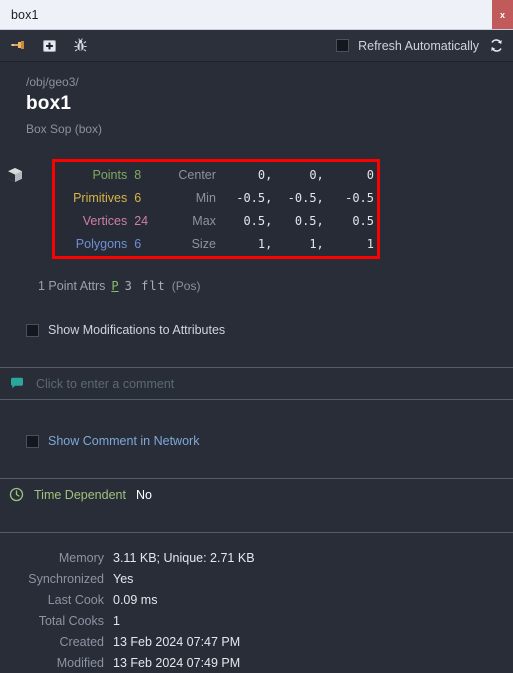 The image size is (513, 673). I want to click on table-row: Memory 3.11 KB; Unique: 2.71 KB, so click(127, 557).